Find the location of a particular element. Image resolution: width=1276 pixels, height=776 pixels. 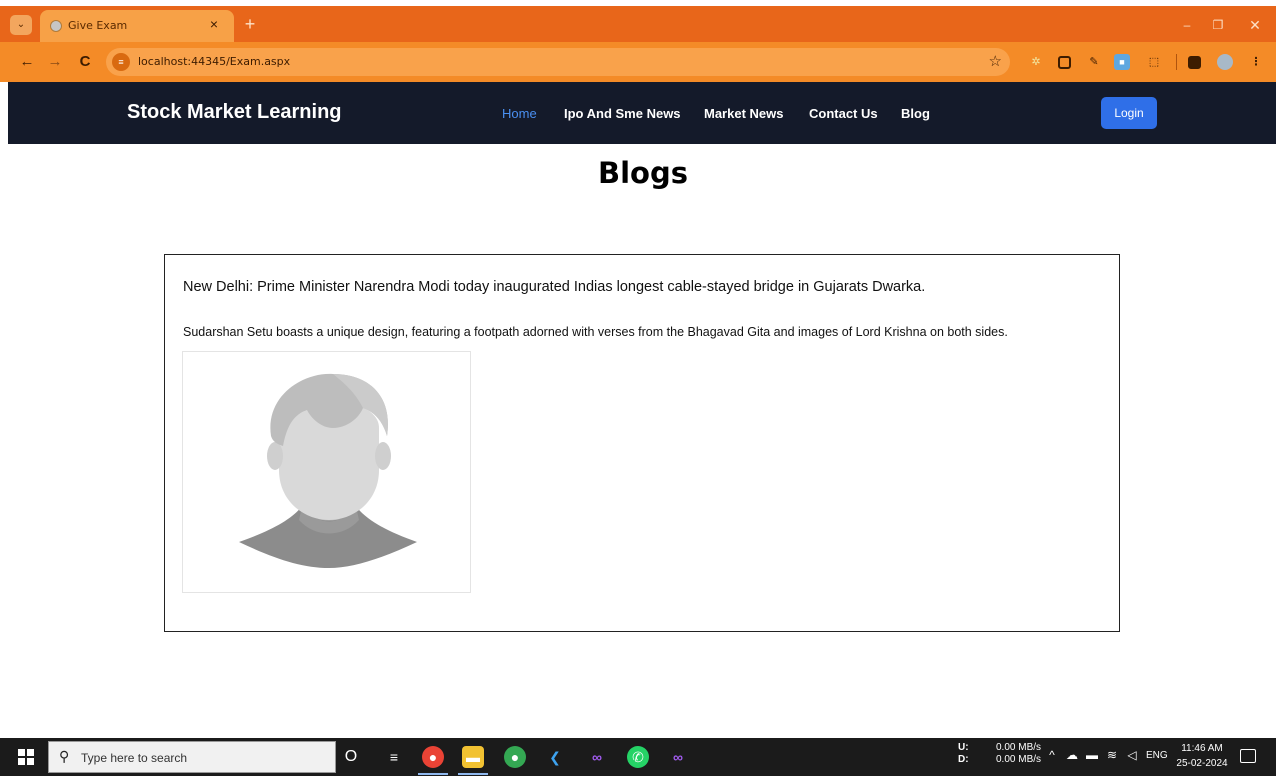

onedrive-cloud-icon: ☁ is located at coordinates (1072, 755).